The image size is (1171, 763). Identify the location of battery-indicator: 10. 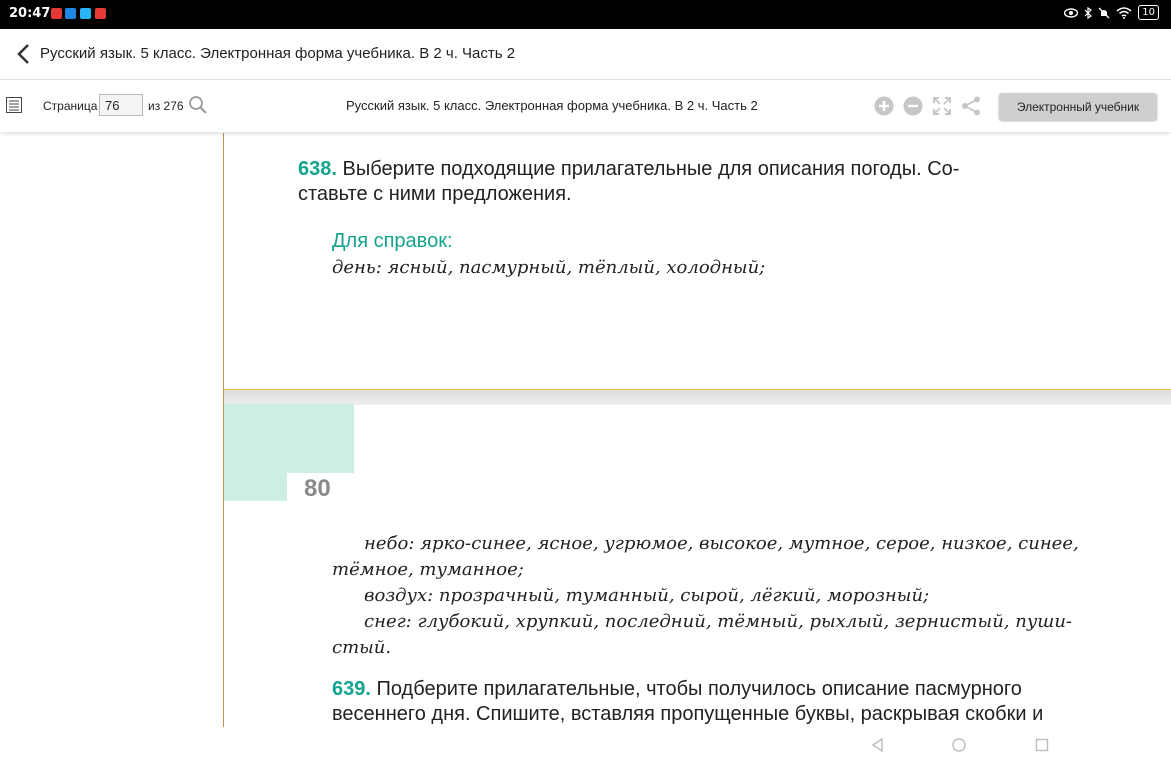
(1148, 12).